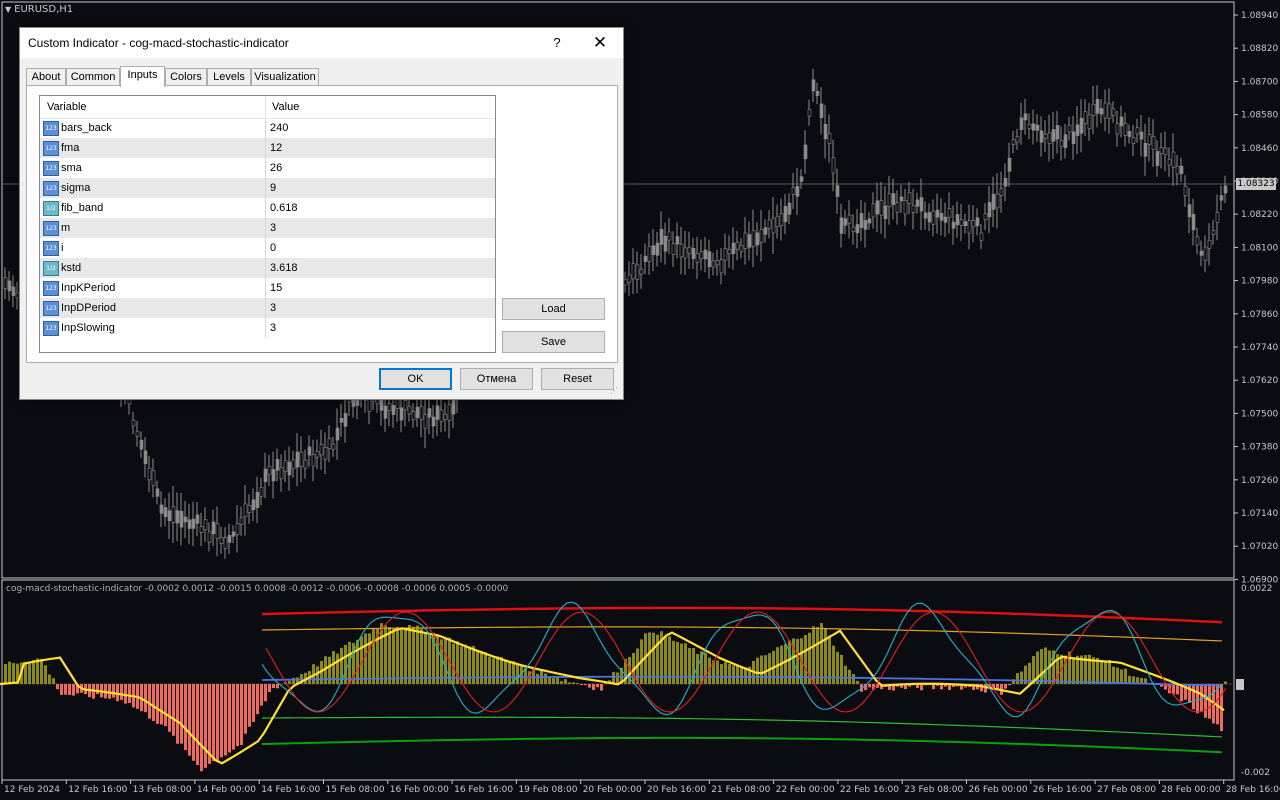  I want to click on tab-common: Common, so click(93, 77).